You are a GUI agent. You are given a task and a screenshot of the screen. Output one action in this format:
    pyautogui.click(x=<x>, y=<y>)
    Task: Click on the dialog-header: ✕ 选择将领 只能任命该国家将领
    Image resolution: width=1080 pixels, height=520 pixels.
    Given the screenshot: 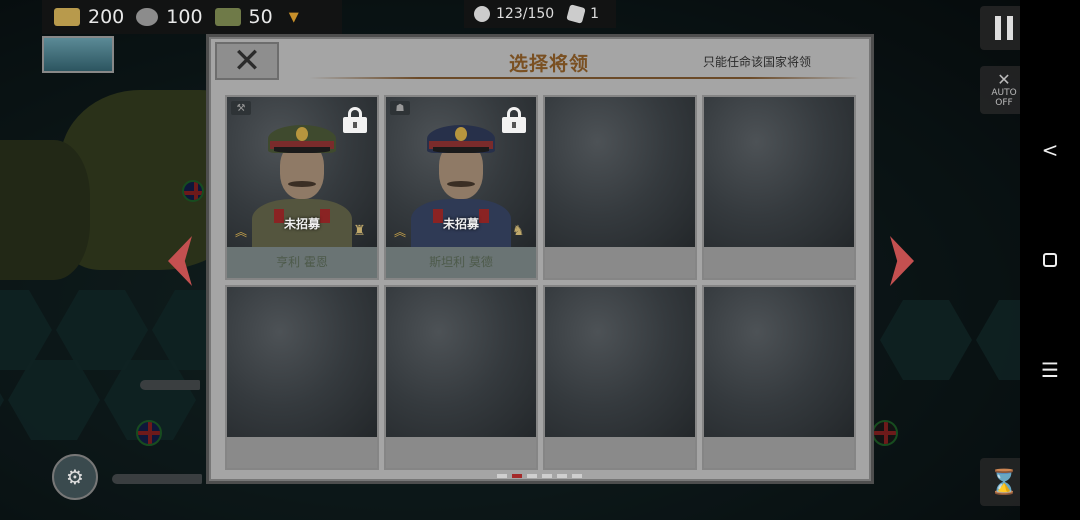 What is the action you would take?
    pyautogui.click(x=540, y=62)
    